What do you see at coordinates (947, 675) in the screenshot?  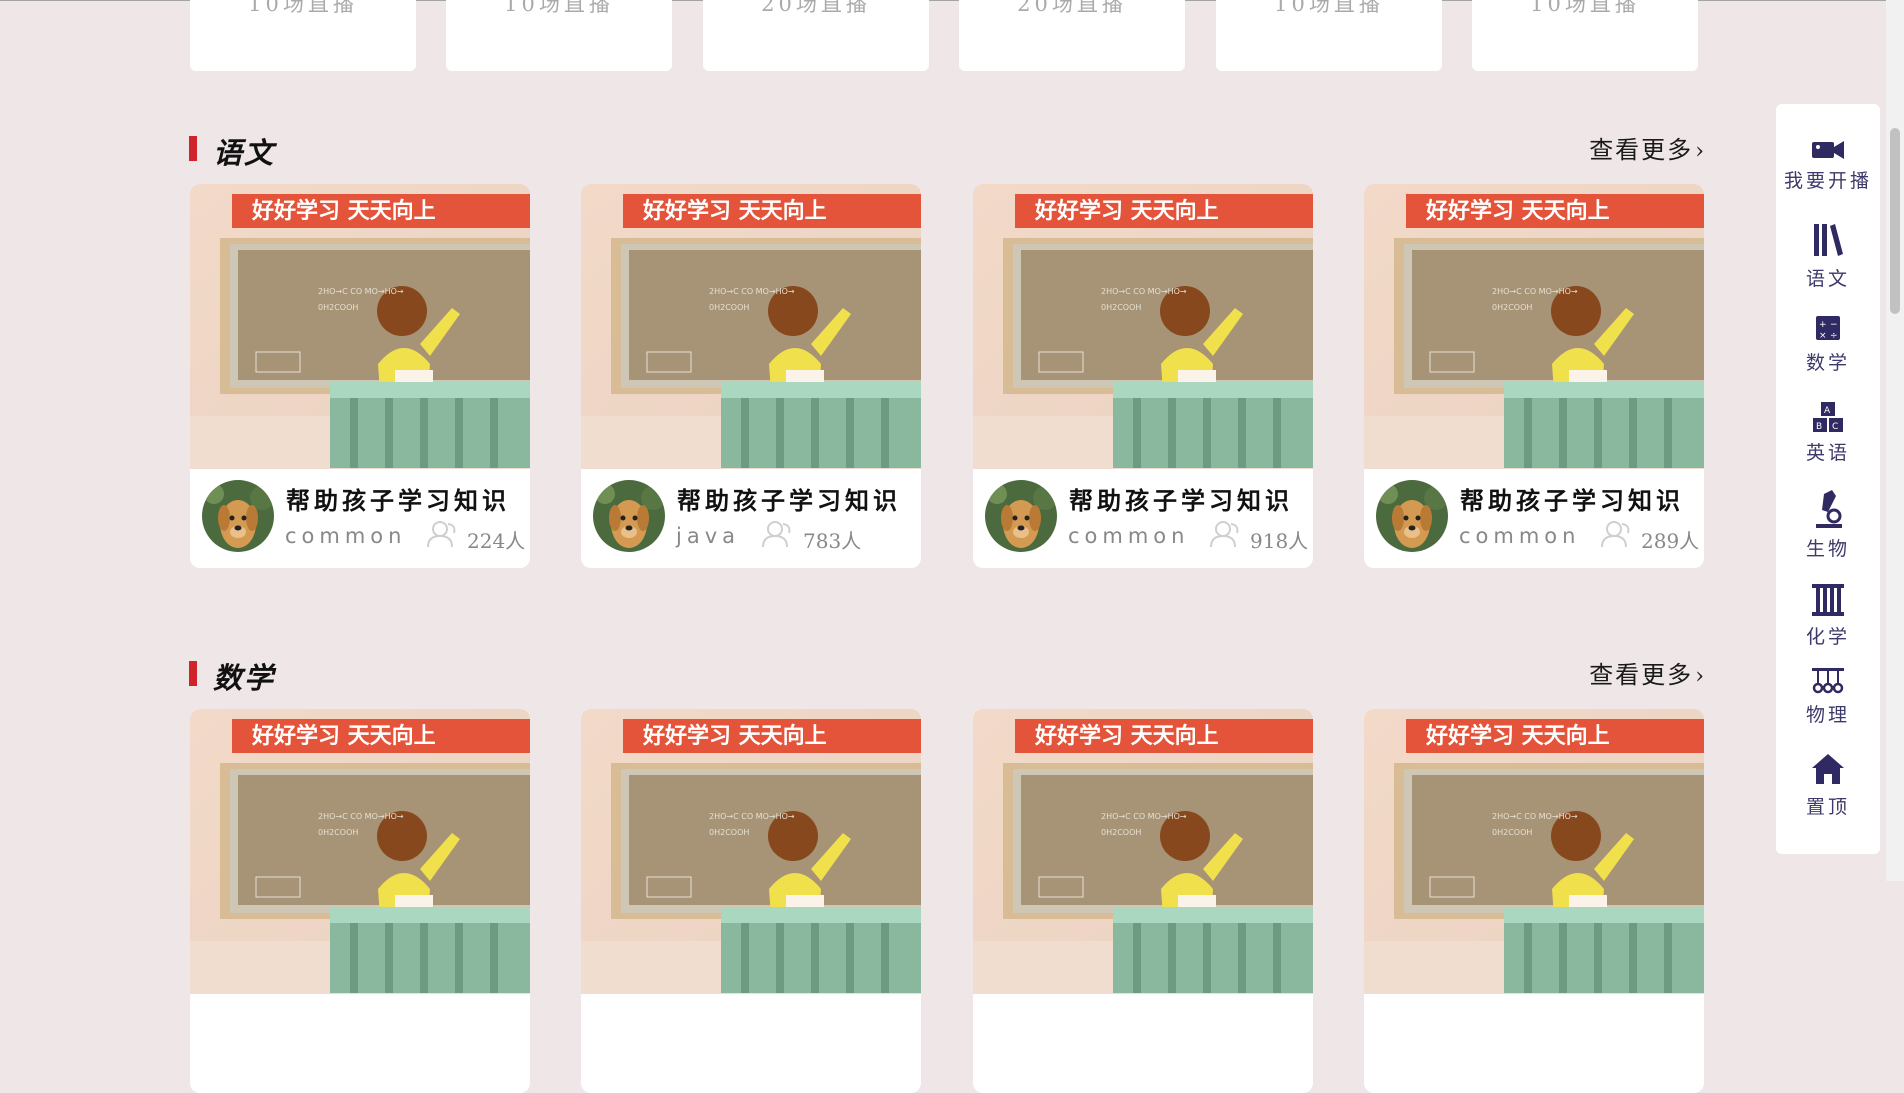 I see `section-header-math: 数学 查看更多›` at bounding box center [947, 675].